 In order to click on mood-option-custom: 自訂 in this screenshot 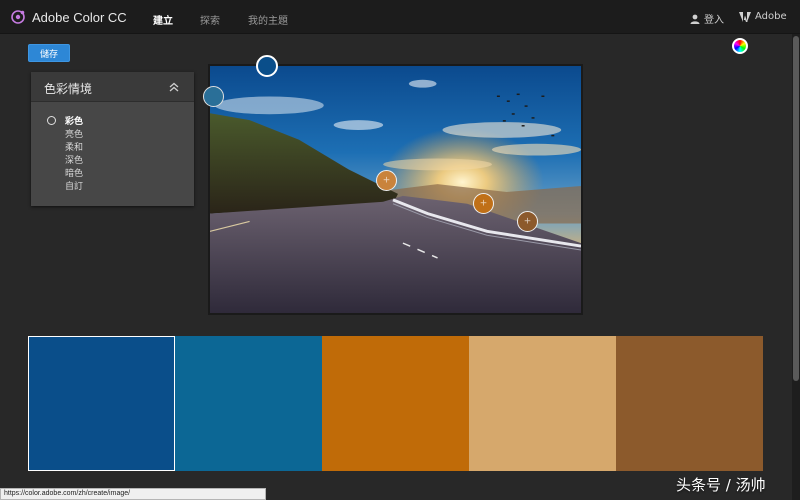, I will do `click(65, 185)`.